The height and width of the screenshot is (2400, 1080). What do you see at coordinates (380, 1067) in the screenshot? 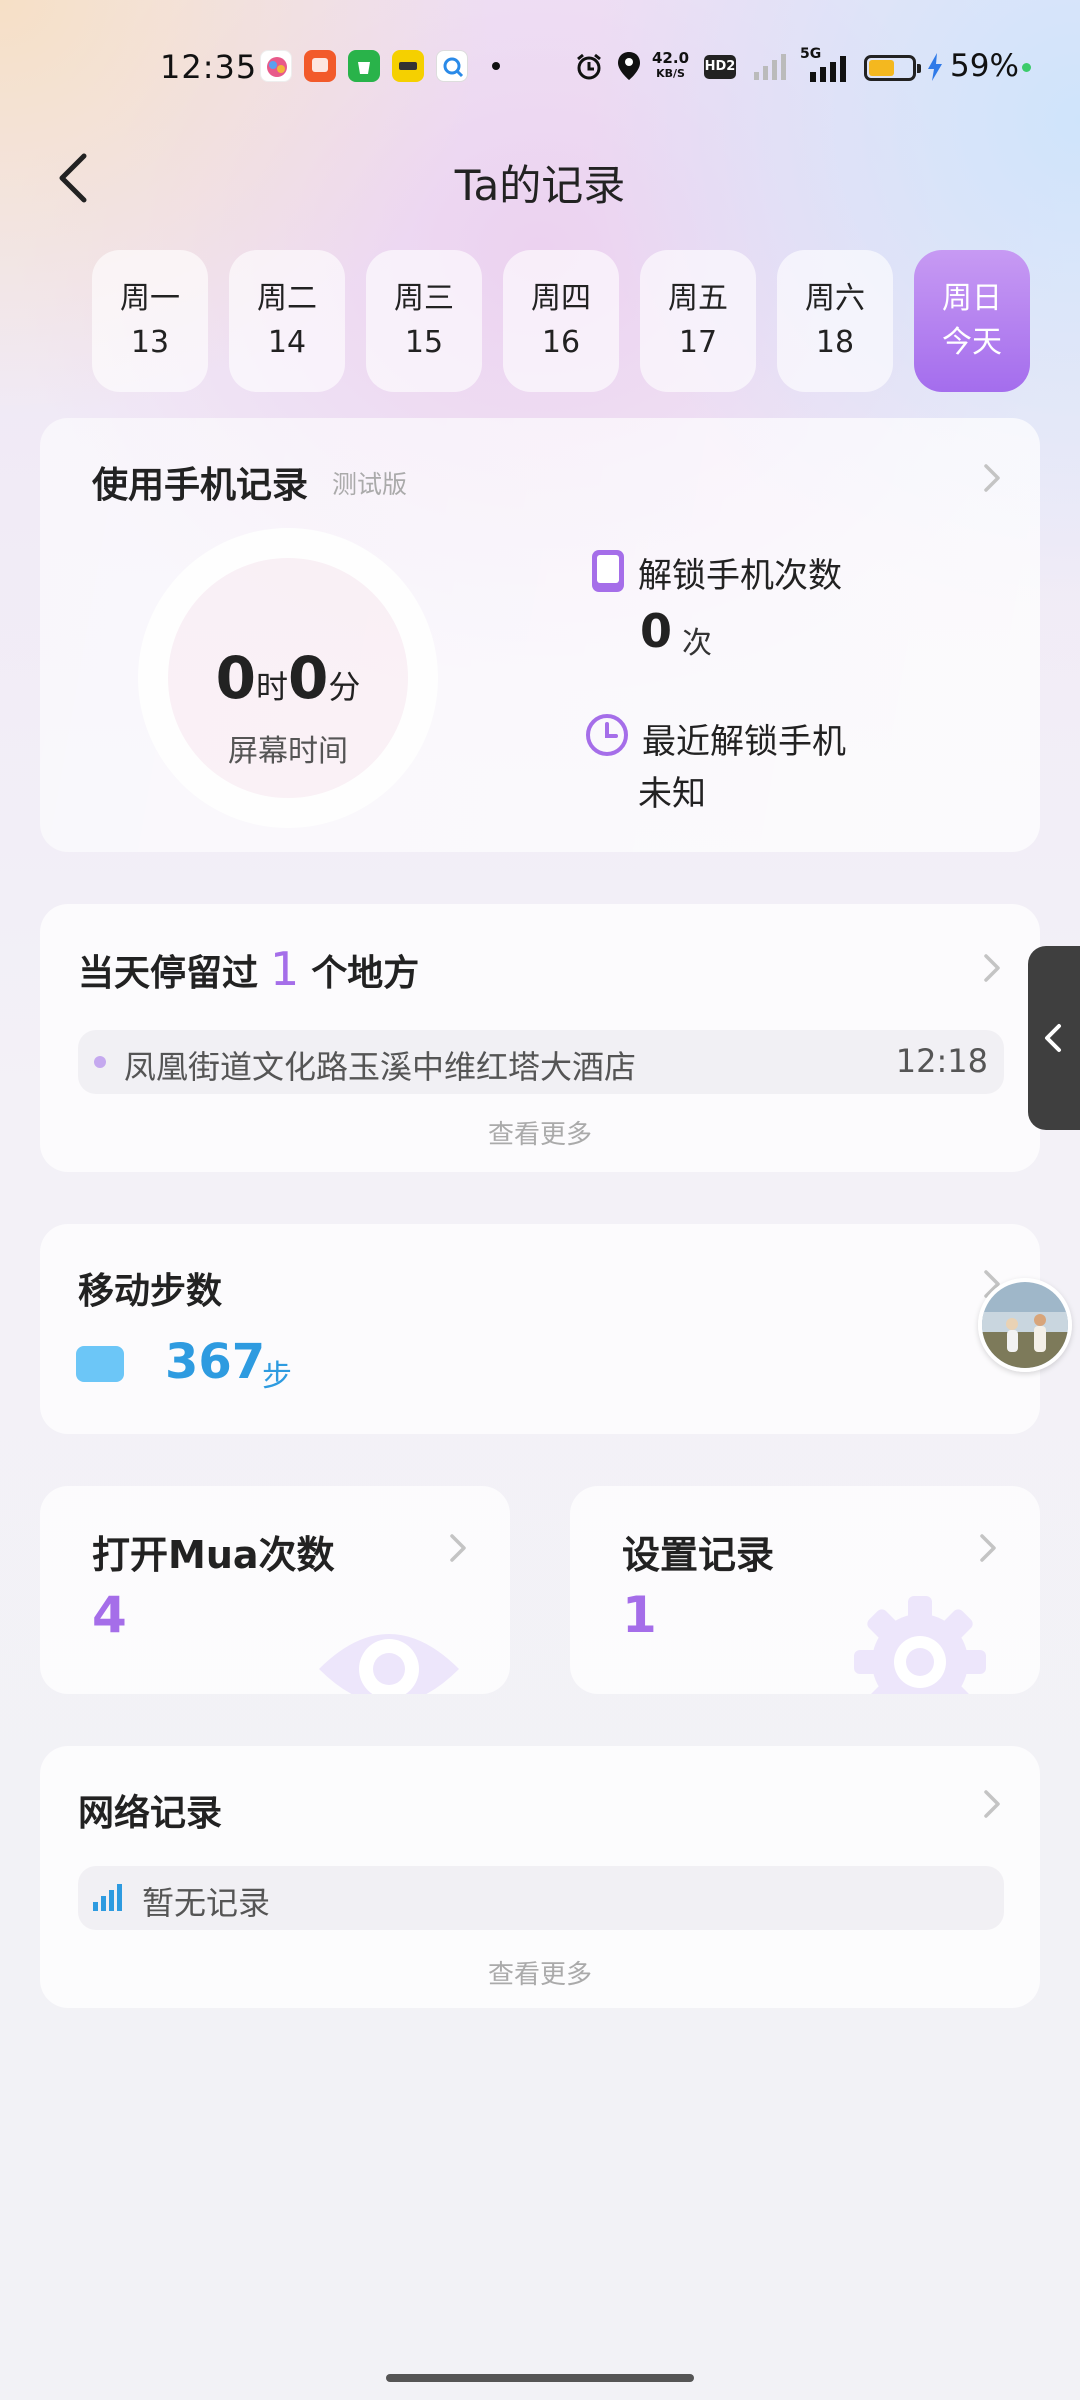
I see `place-name: 凤凰街道文化路玉溪中维红塔大酒店` at bounding box center [380, 1067].